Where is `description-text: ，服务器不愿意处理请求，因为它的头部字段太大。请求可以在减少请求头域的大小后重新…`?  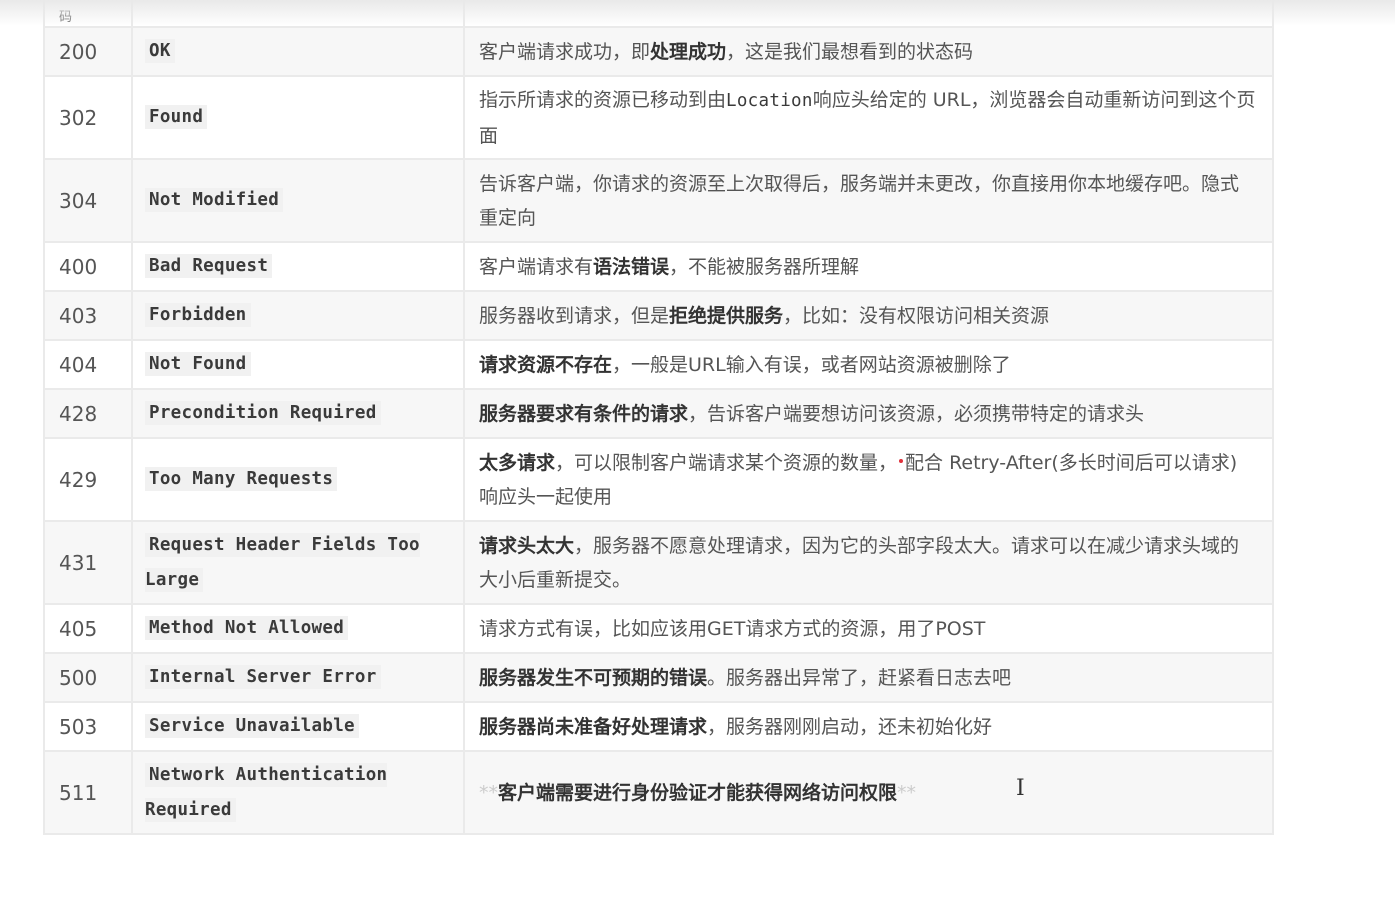 description-text: ，服务器不愿意处理请求，因为它的头部字段太大。请求可以在减少请求头域的大小后重新… is located at coordinates (859, 562).